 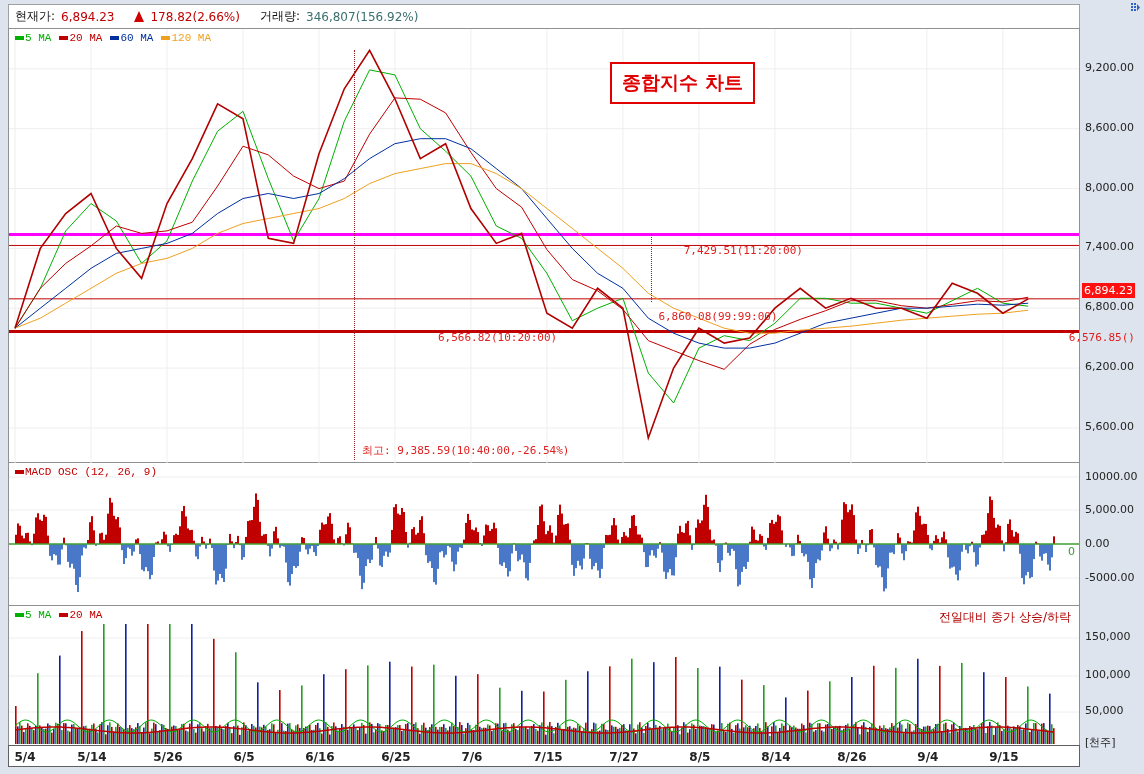 I want to click on date-label: 5/14, so click(x=92, y=757).